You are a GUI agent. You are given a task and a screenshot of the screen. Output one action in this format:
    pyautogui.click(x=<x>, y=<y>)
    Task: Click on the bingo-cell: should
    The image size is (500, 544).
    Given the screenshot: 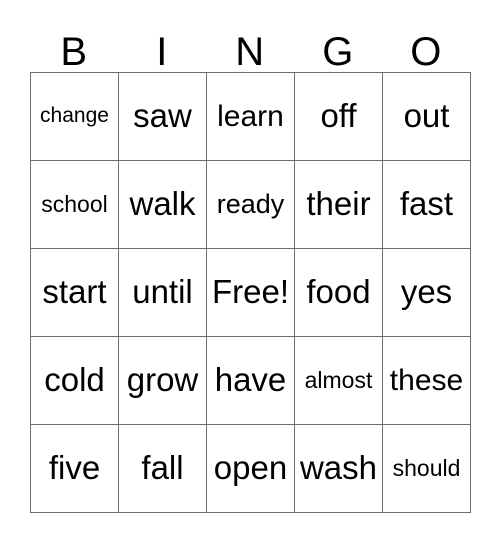 What is the action you would take?
    pyautogui.click(x=427, y=469)
    